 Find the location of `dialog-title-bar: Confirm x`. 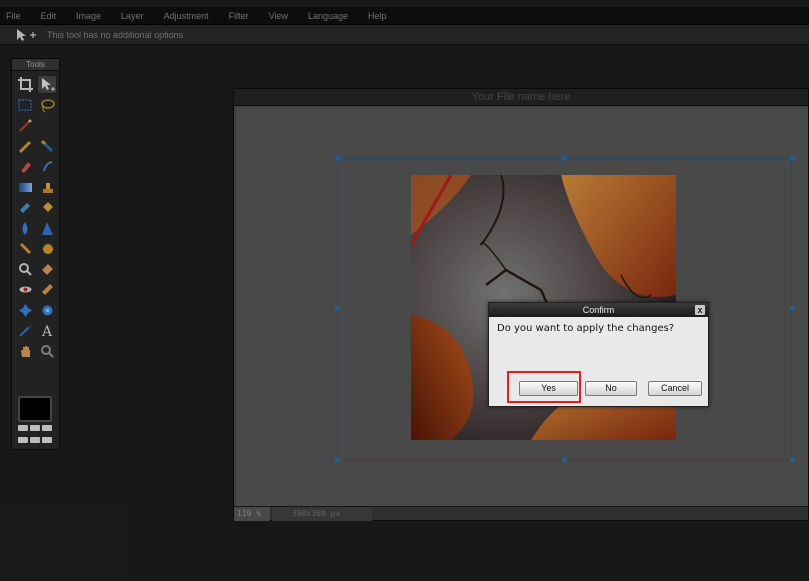

dialog-title-bar: Confirm x is located at coordinates (598, 310).